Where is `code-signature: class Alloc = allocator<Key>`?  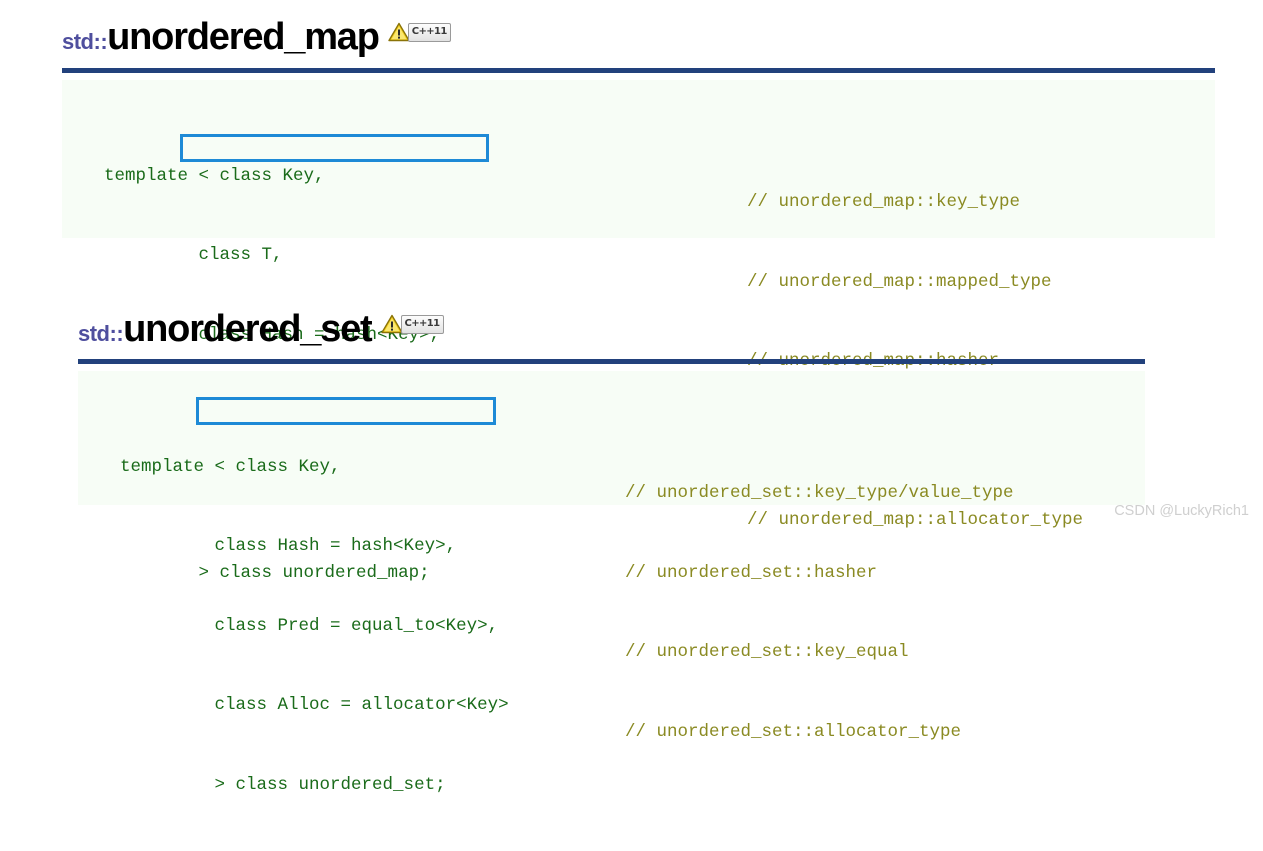
code-signature: class Alloc = allocator<Key> is located at coordinates (314, 705).